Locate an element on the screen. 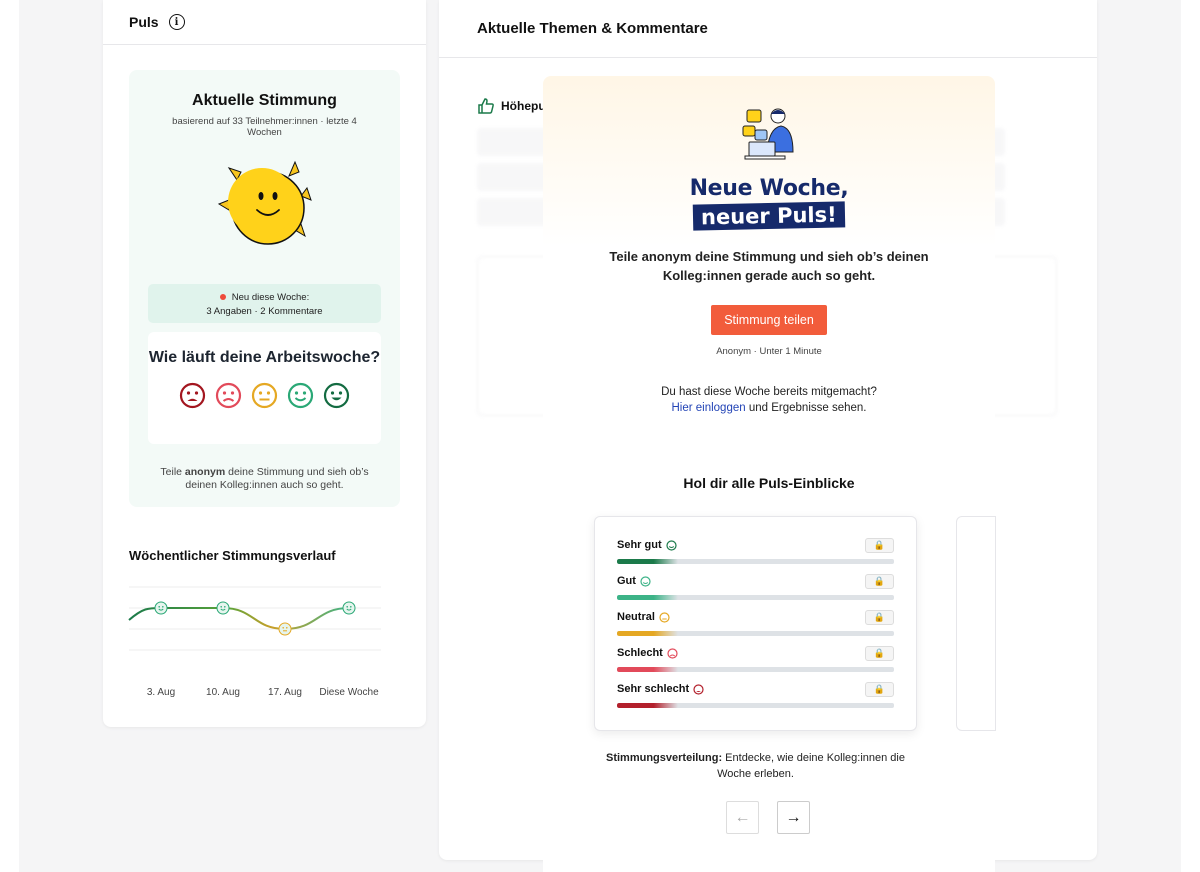 The height and width of the screenshot is (872, 1200). topics-title: Aktuelle Themen & Kommentare is located at coordinates (592, 28).